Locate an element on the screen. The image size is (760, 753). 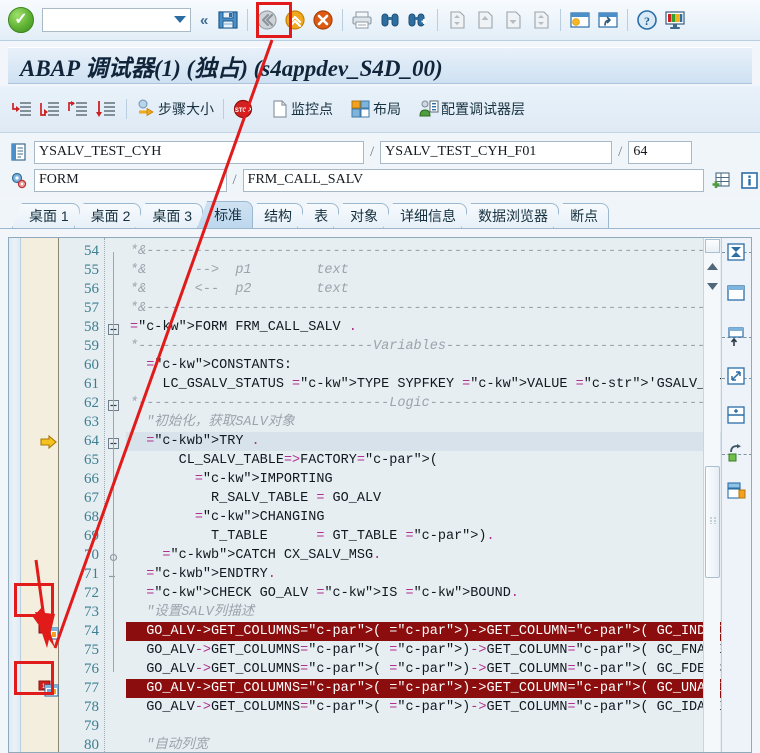
tab-8: 数据浏览器 is located at coordinates (510, 215).